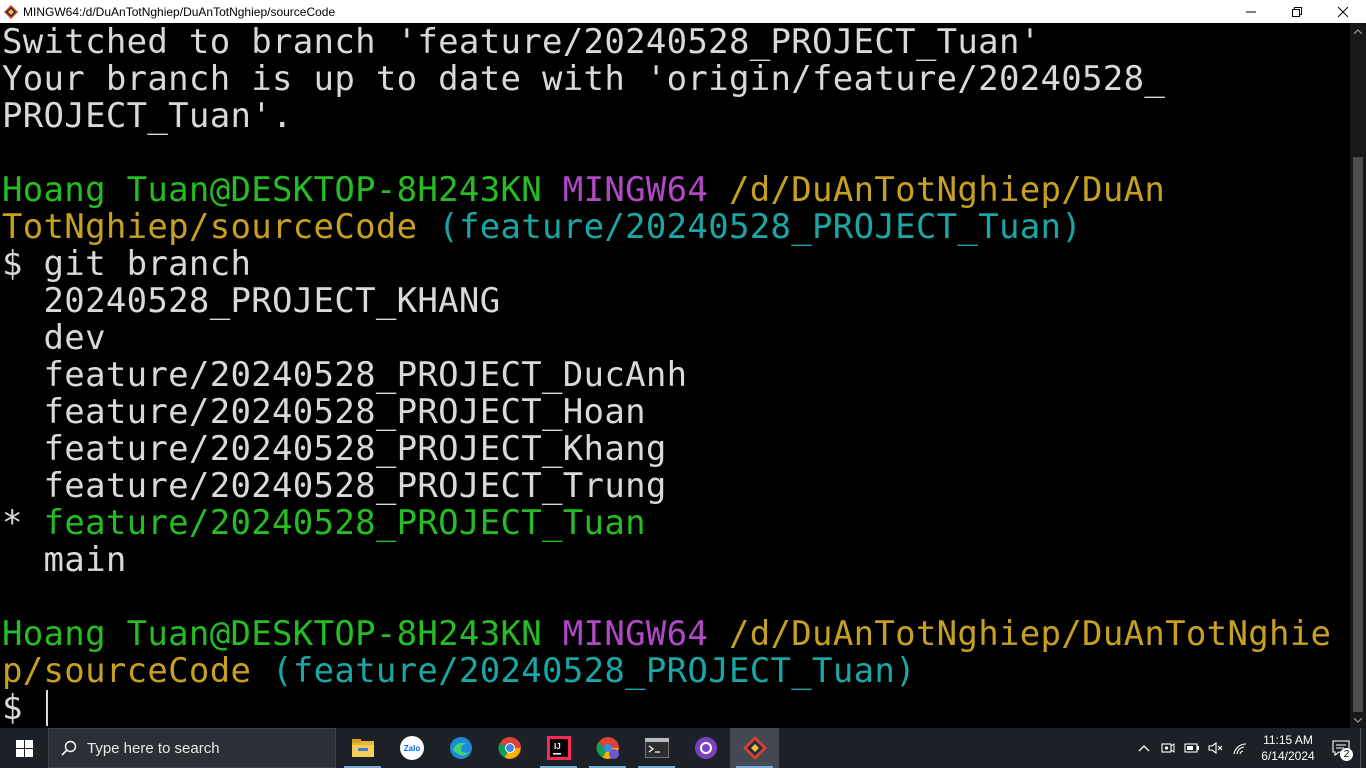  I want to click on svg-text: IJ, so click(557, 746).